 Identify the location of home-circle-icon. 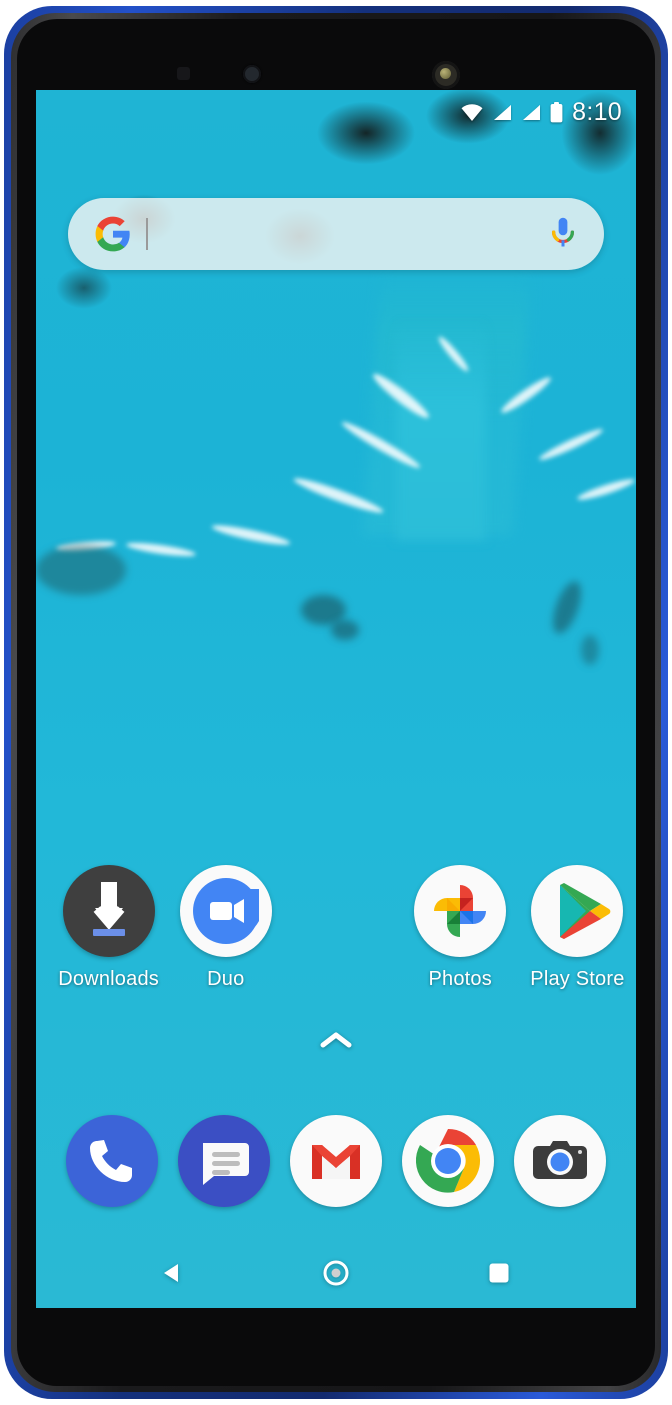
(336, 1275).